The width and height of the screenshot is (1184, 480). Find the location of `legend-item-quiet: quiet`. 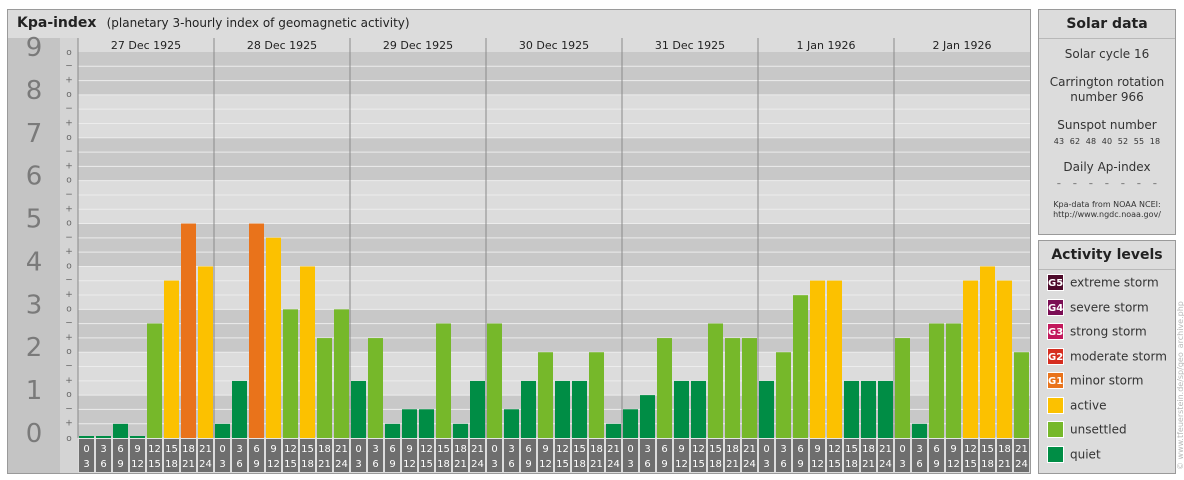

legend-item-quiet: quiet is located at coordinates (1107, 458).